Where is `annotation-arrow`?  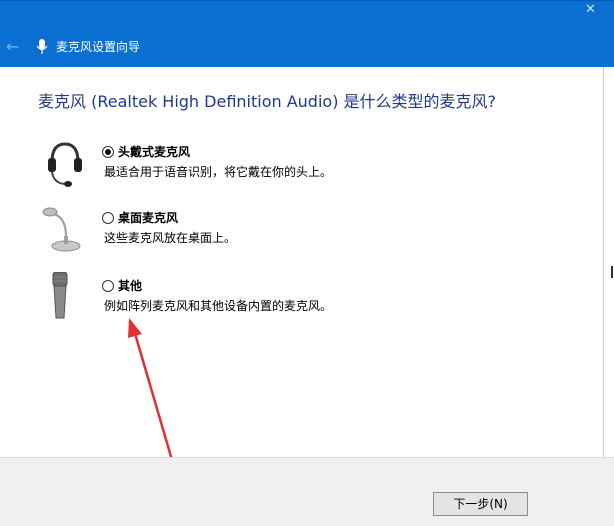 annotation-arrow is located at coordinates (151, 389).